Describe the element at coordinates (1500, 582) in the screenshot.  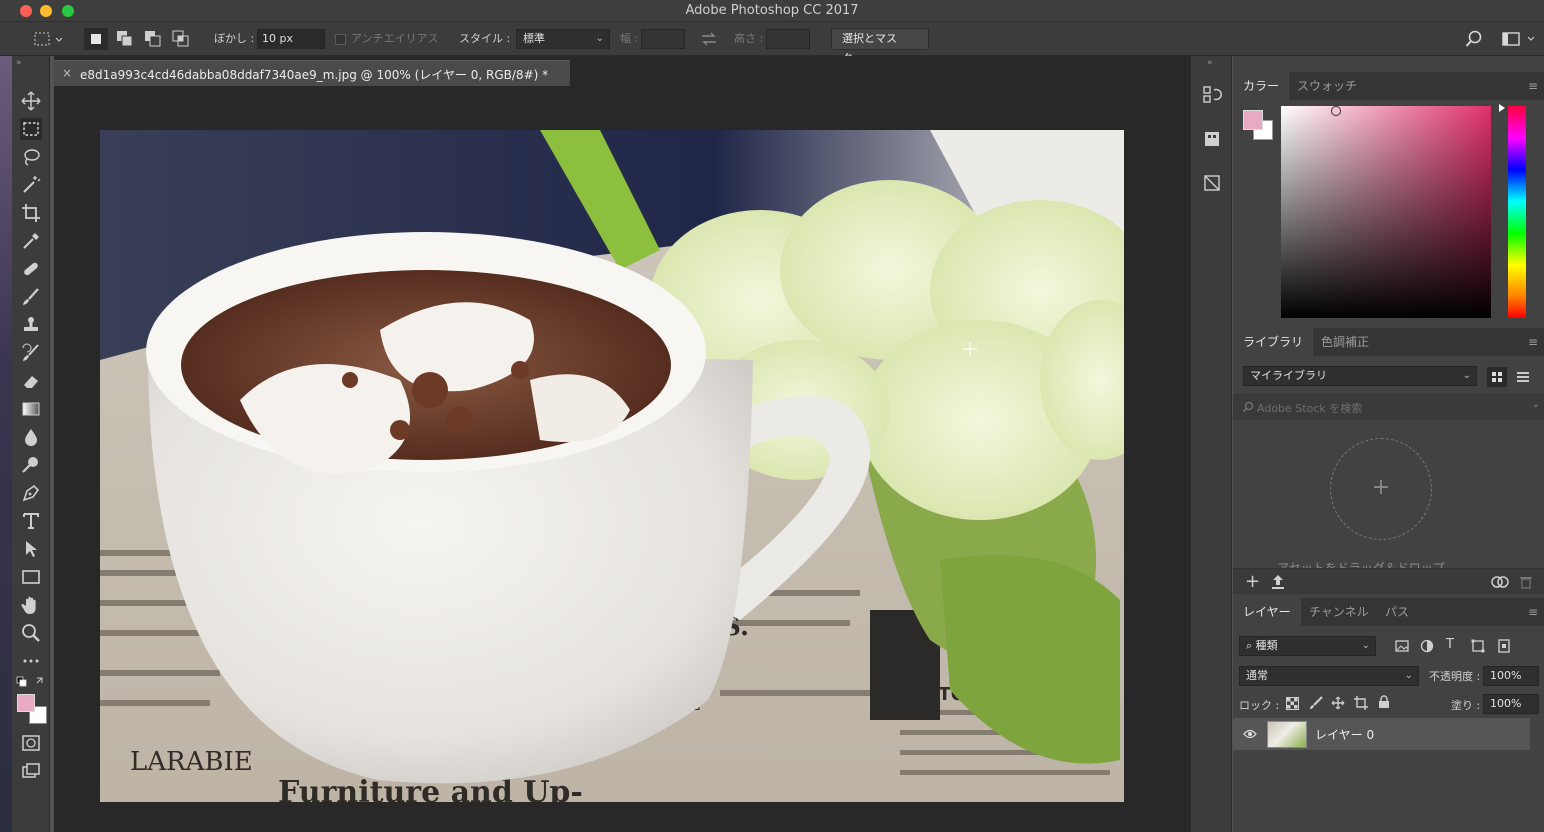
I see `creative-cloud-icon` at that location.